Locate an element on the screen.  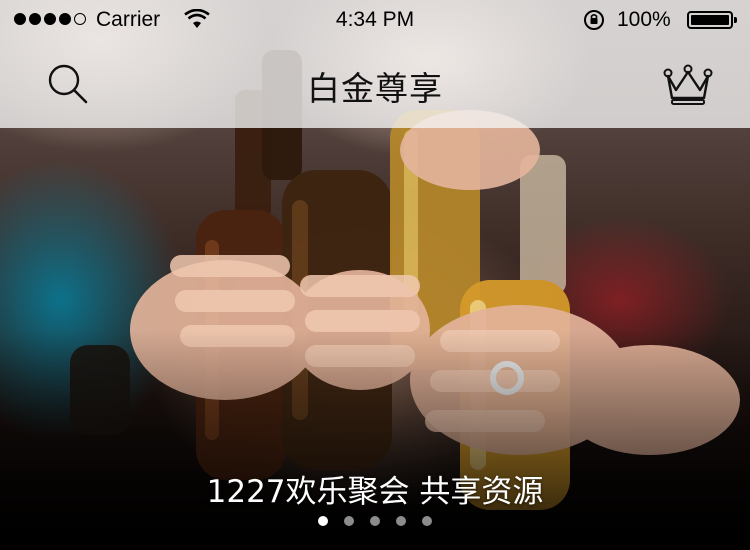
page-title: 白金尊享 is located at coordinates (375, 88).